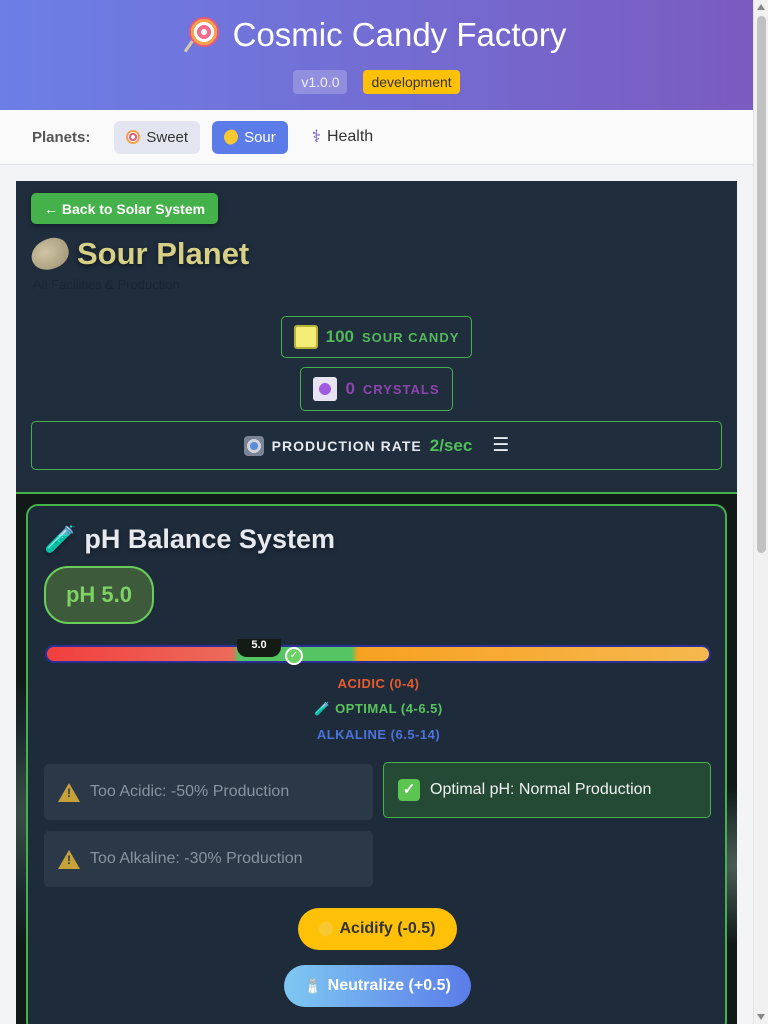  Describe the element at coordinates (399, 34) in the screenshot. I see `app-title-text: Cosmic Candy Factory` at that location.